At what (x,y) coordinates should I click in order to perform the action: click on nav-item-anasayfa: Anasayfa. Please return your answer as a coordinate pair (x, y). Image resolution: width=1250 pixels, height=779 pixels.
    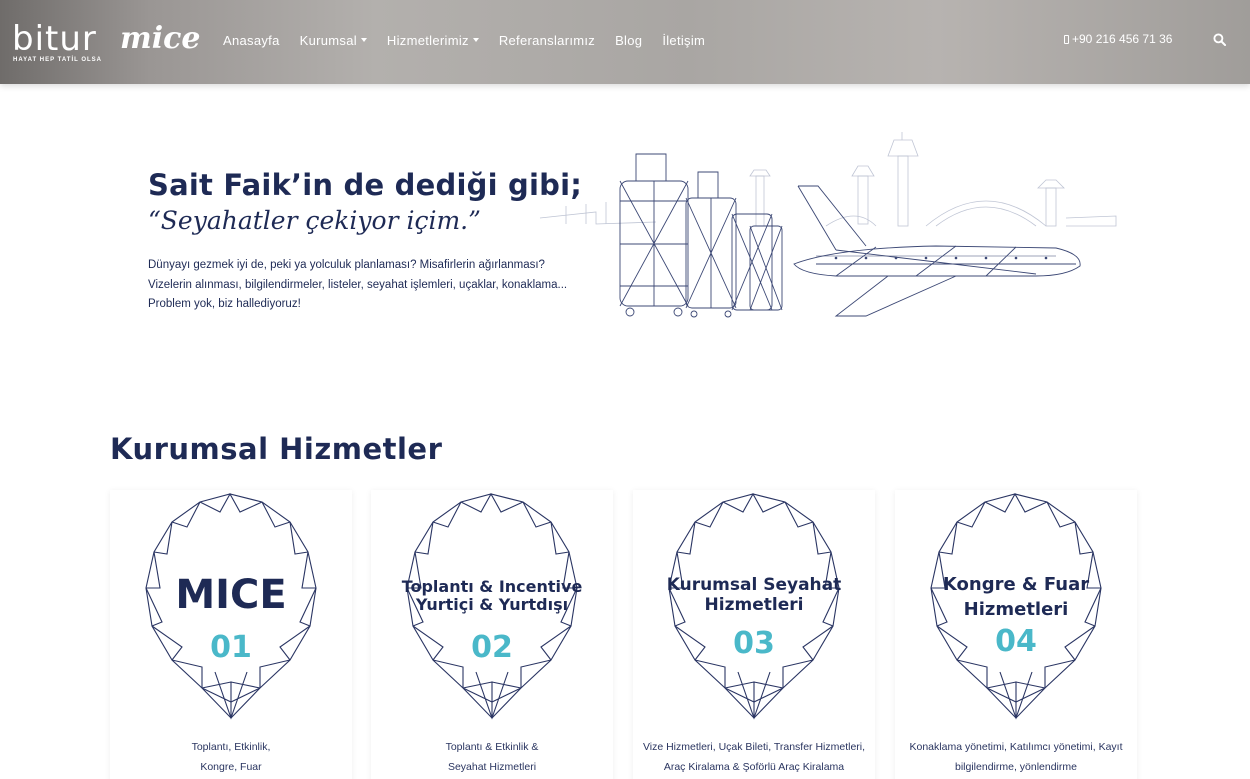
    Looking at the image, I should click on (251, 40).